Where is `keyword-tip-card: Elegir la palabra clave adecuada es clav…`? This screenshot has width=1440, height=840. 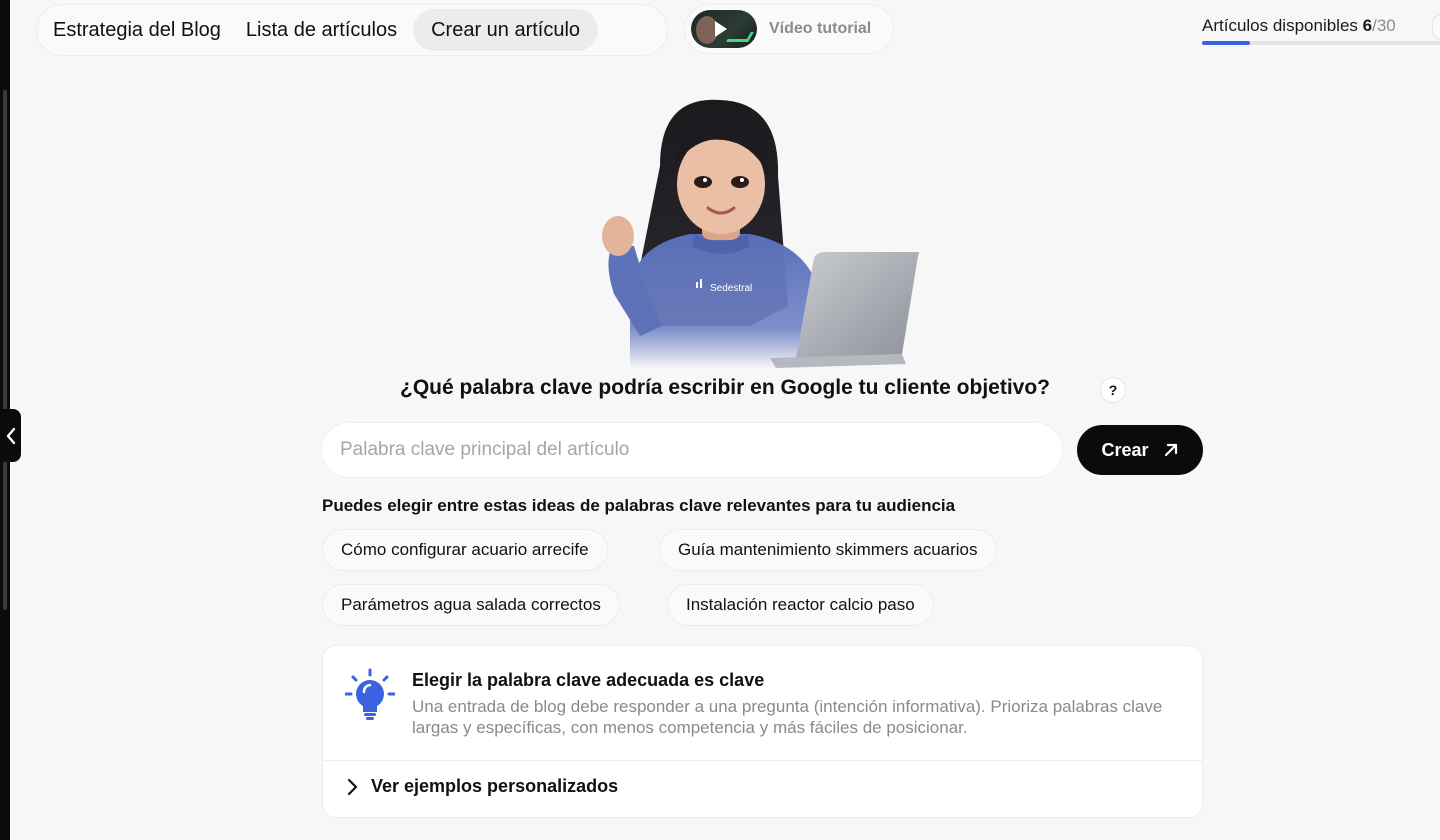 keyword-tip-card: Elegir la palabra clave adecuada es clav… is located at coordinates (762, 731).